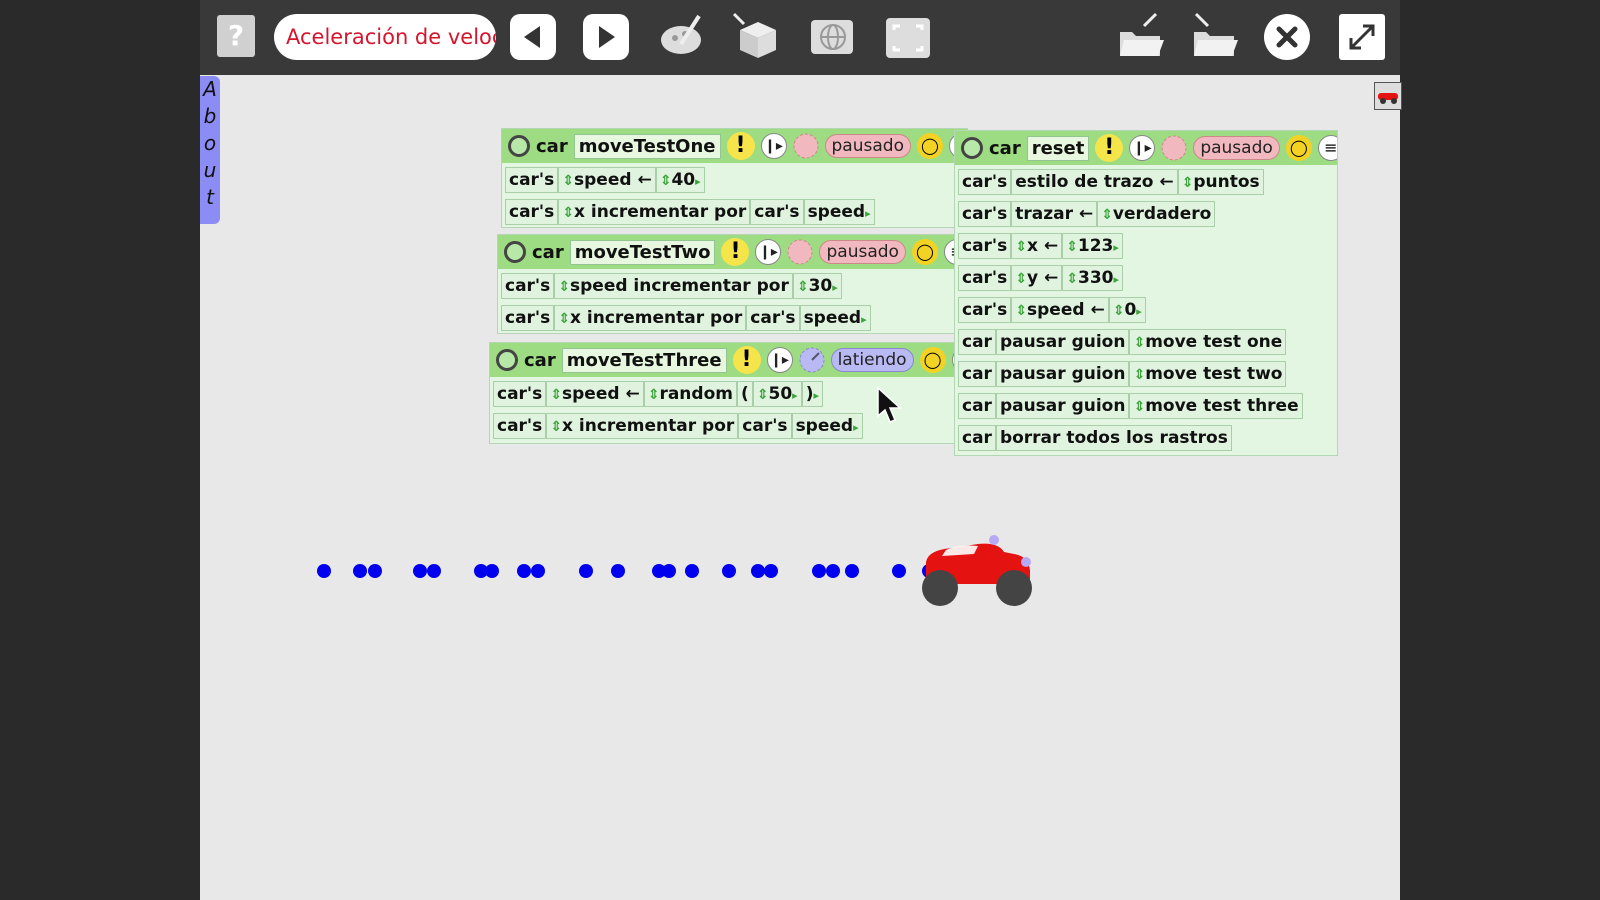 This screenshot has width=1600, height=900. I want to click on world-button, so click(833, 36).